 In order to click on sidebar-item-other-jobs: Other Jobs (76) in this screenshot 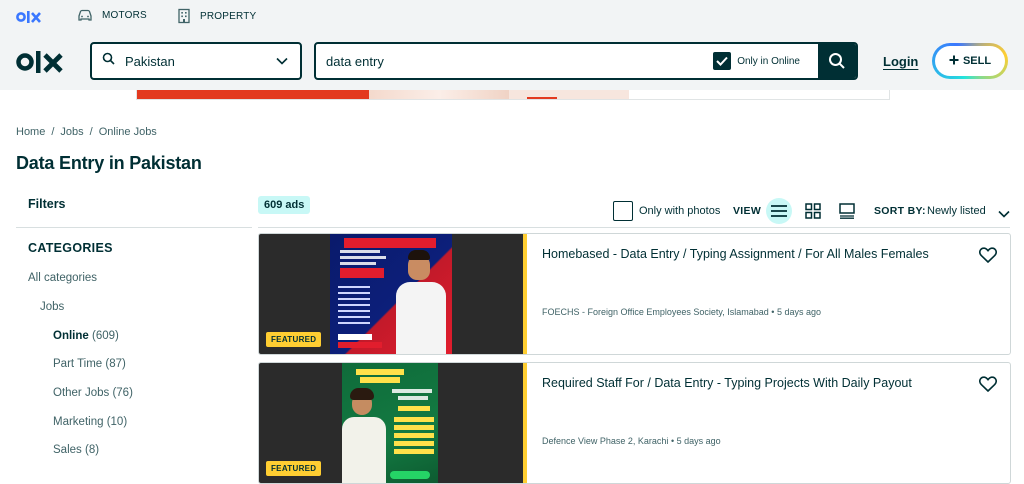, I will do `click(93, 393)`.